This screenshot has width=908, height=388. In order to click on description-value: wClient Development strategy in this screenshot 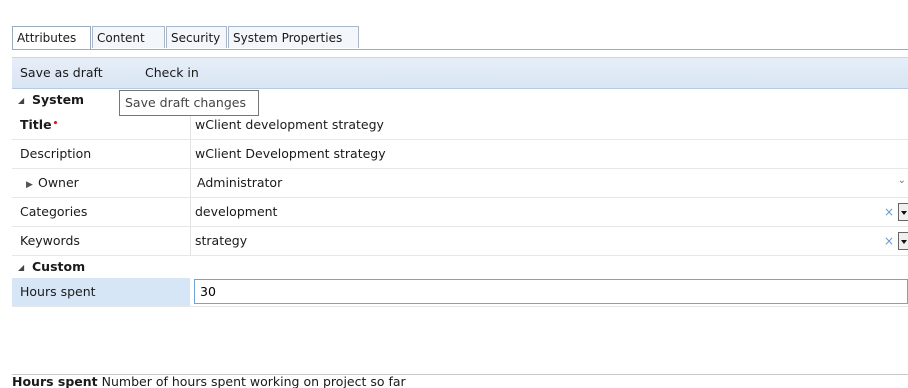, I will do `click(290, 154)`.